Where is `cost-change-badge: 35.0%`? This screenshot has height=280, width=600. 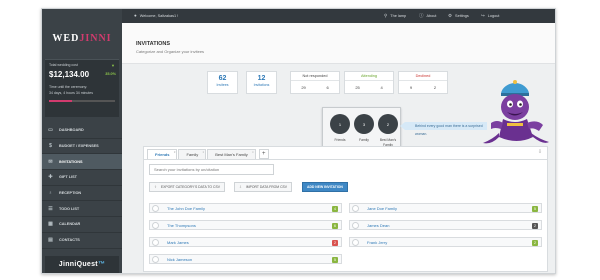
cost-change-badge: 35.0% is located at coordinates (110, 74).